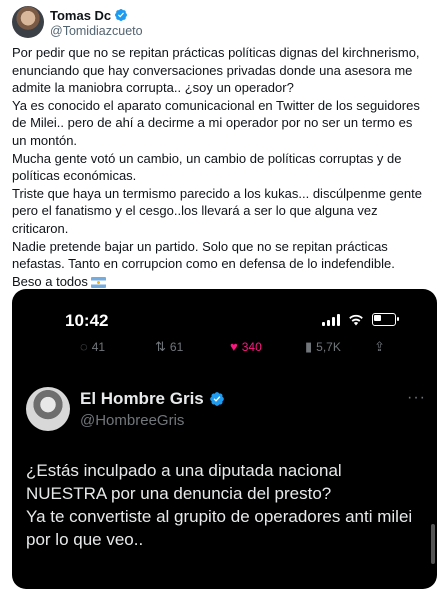  What do you see at coordinates (80, 15) in the screenshot?
I see `display-name: Tomas Dc` at bounding box center [80, 15].